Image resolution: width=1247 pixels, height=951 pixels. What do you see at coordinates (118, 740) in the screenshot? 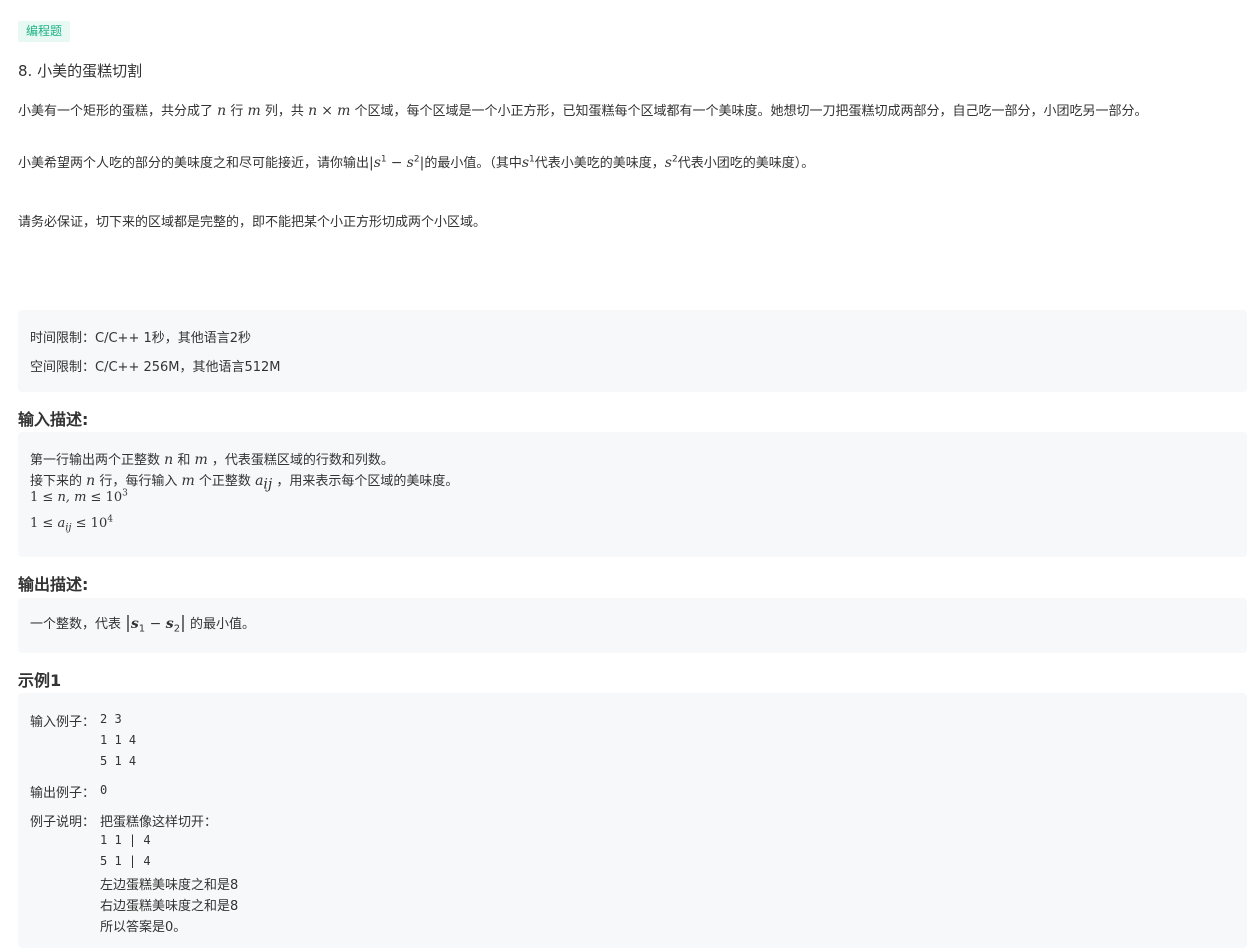
I see `example-input-line: 1 1 4` at bounding box center [118, 740].